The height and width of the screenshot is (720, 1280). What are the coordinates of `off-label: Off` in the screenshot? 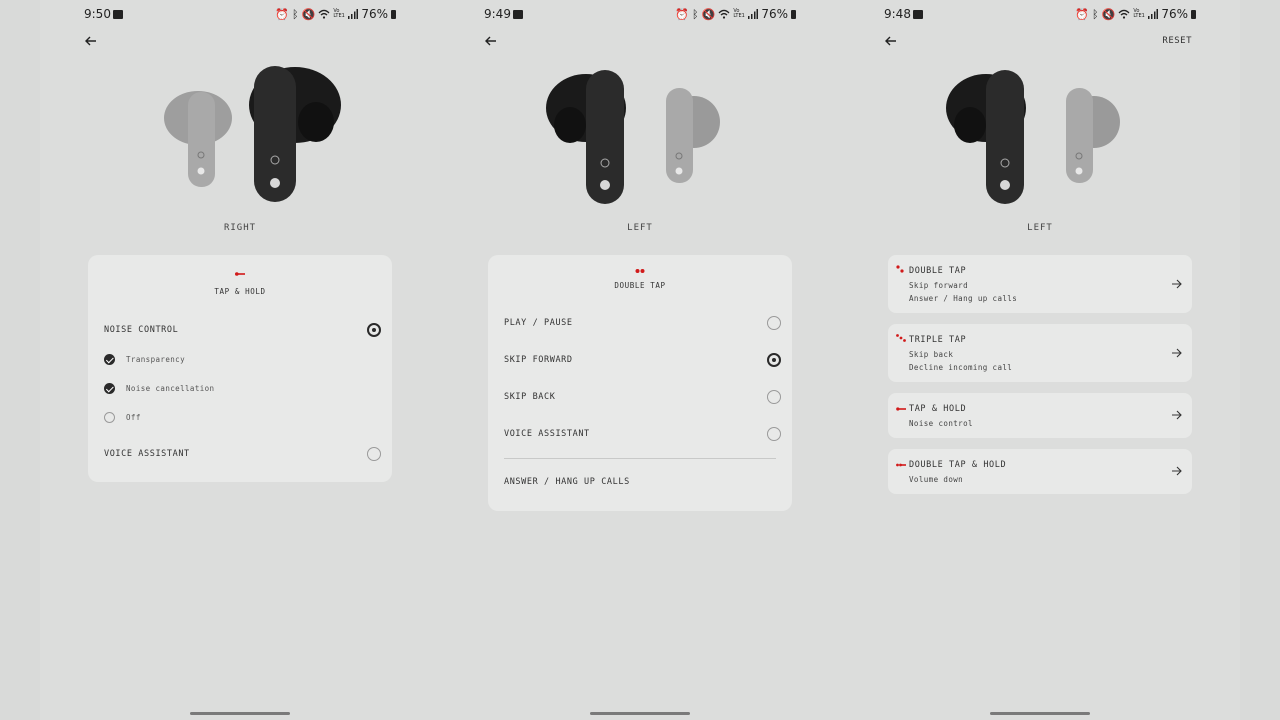 It's located at (133, 417).